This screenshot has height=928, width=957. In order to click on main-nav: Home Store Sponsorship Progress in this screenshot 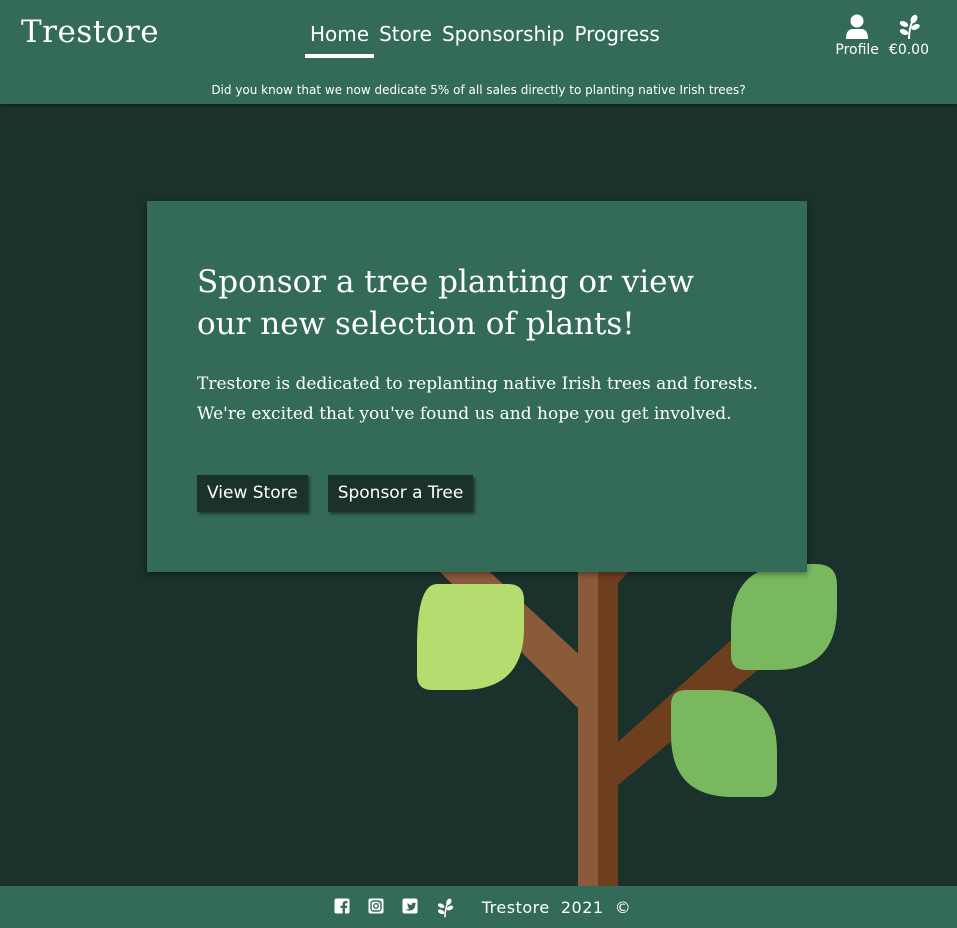, I will do `click(485, 40)`.